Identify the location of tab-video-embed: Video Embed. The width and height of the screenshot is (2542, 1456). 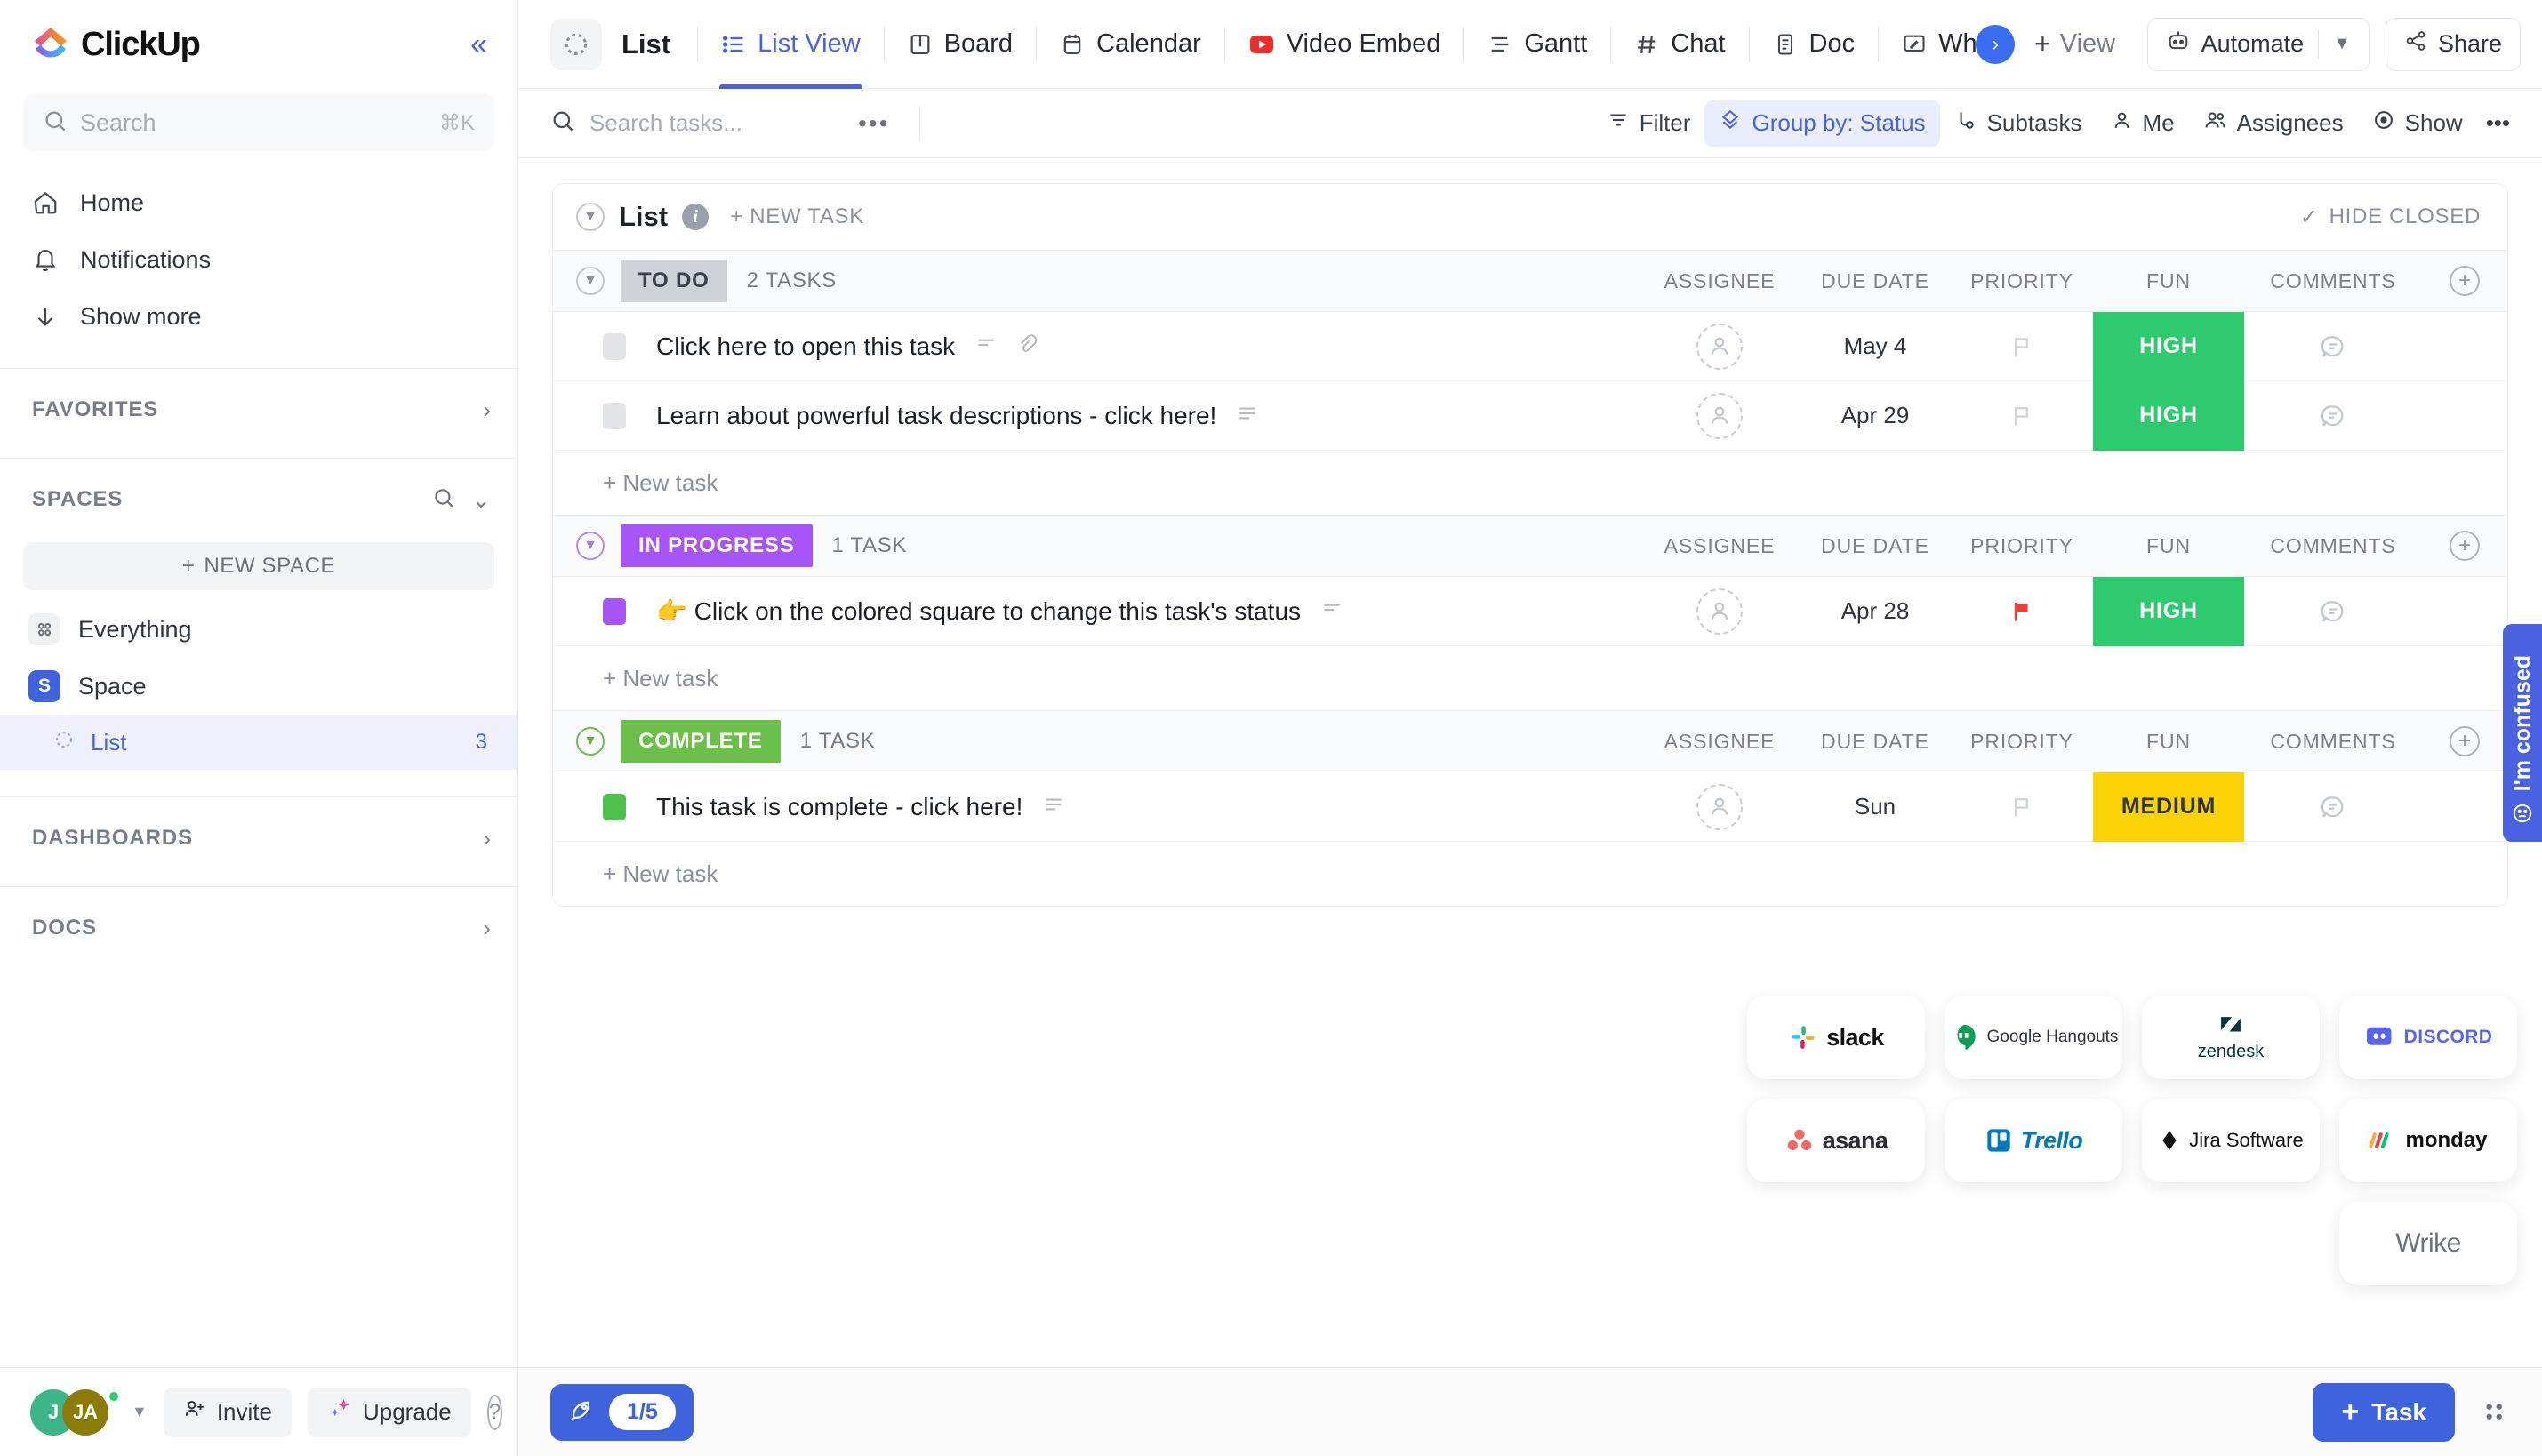
(1345, 44).